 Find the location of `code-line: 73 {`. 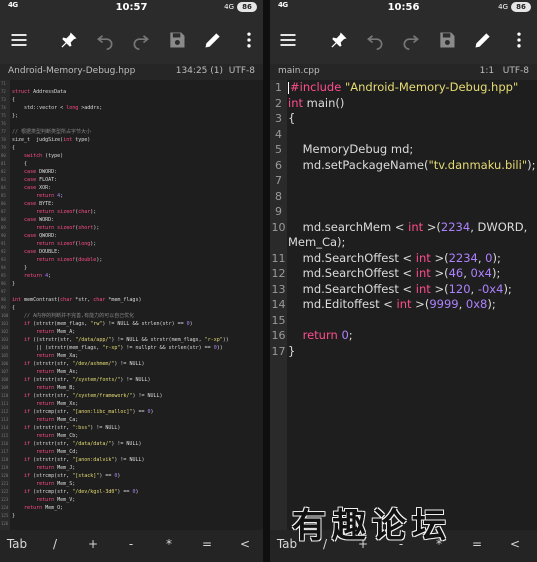

code-line: 73 { is located at coordinates (131, 100).